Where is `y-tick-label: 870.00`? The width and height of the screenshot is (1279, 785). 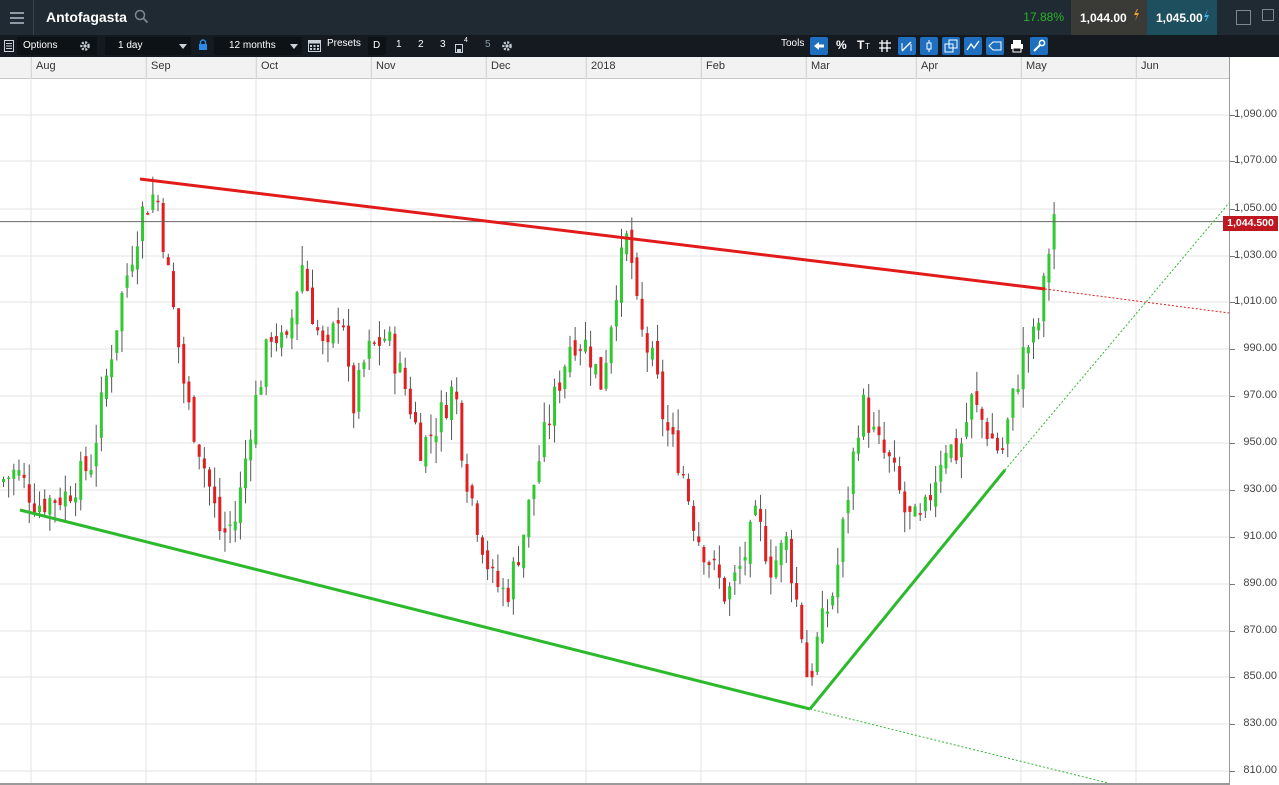
y-tick-label: 870.00 is located at coordinates (1260, 630).